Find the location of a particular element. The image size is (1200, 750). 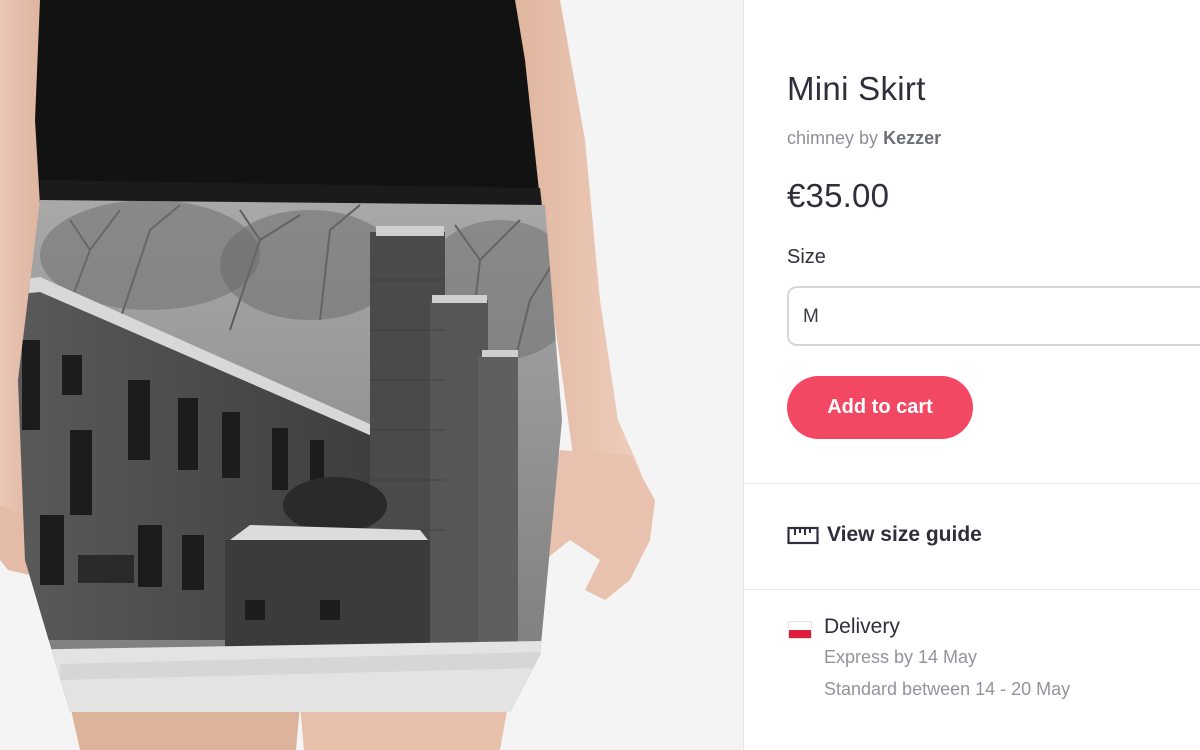

byline-by: by is located at coordinates (869, 138).